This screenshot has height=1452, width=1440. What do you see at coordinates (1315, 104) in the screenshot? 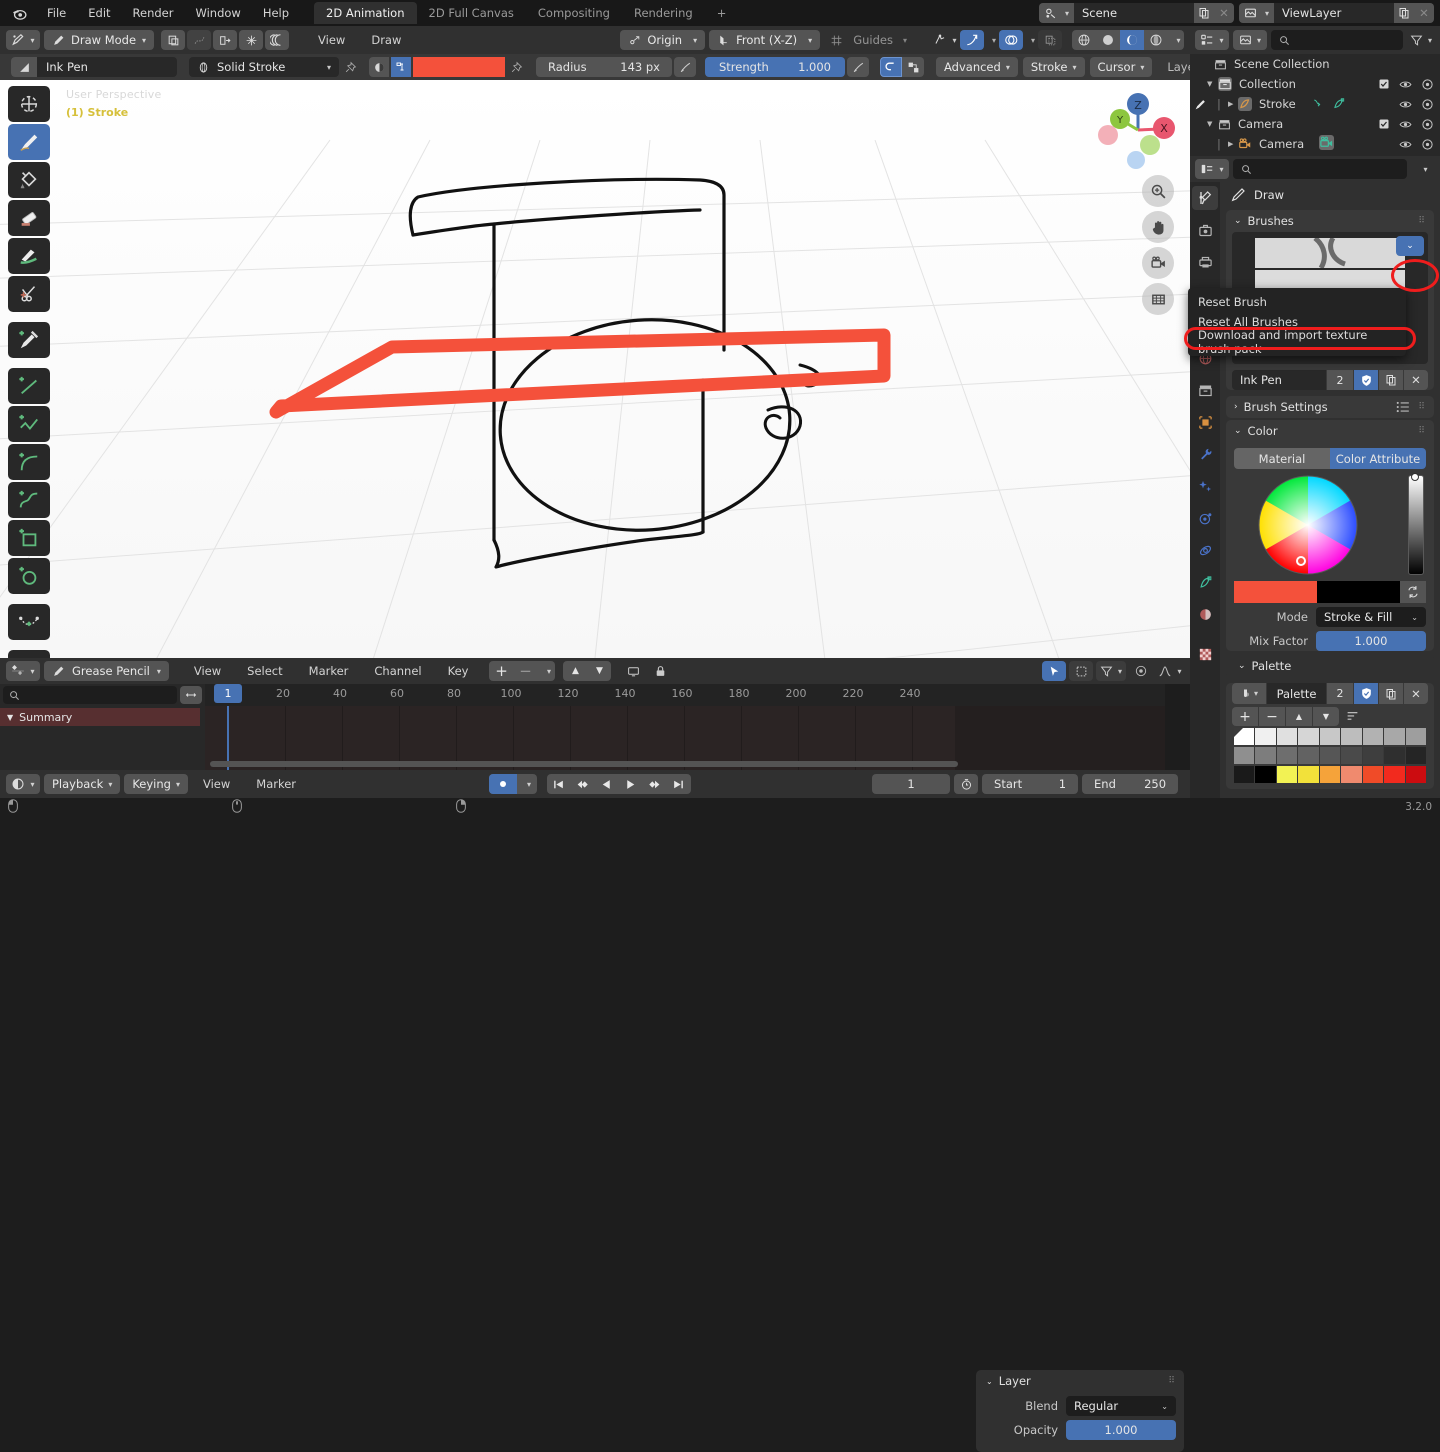
I see `outliner-row-stroke: | ▶ Stroke` at bounding box center [1315, 104].